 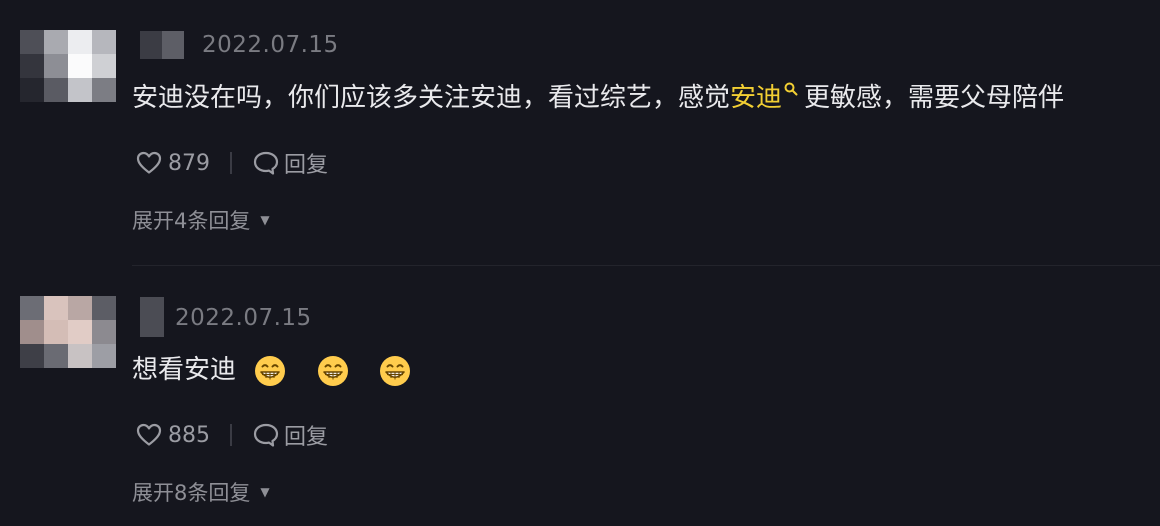 I want to click on comment-text-body: 想看安迪, so click(x=184, y=370).